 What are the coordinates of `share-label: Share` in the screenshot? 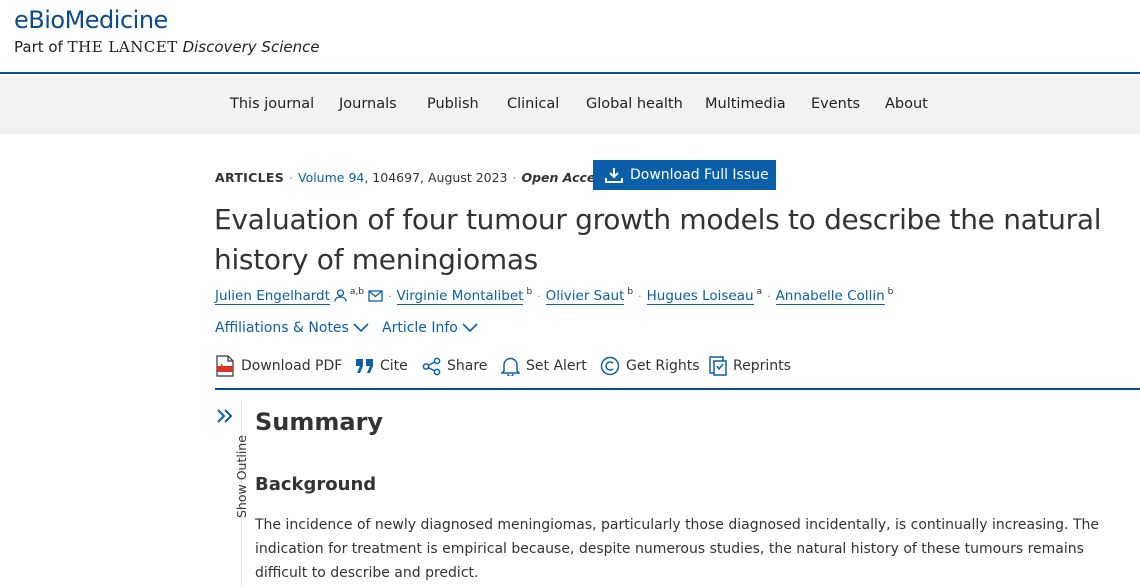 It's located at (467, 366).